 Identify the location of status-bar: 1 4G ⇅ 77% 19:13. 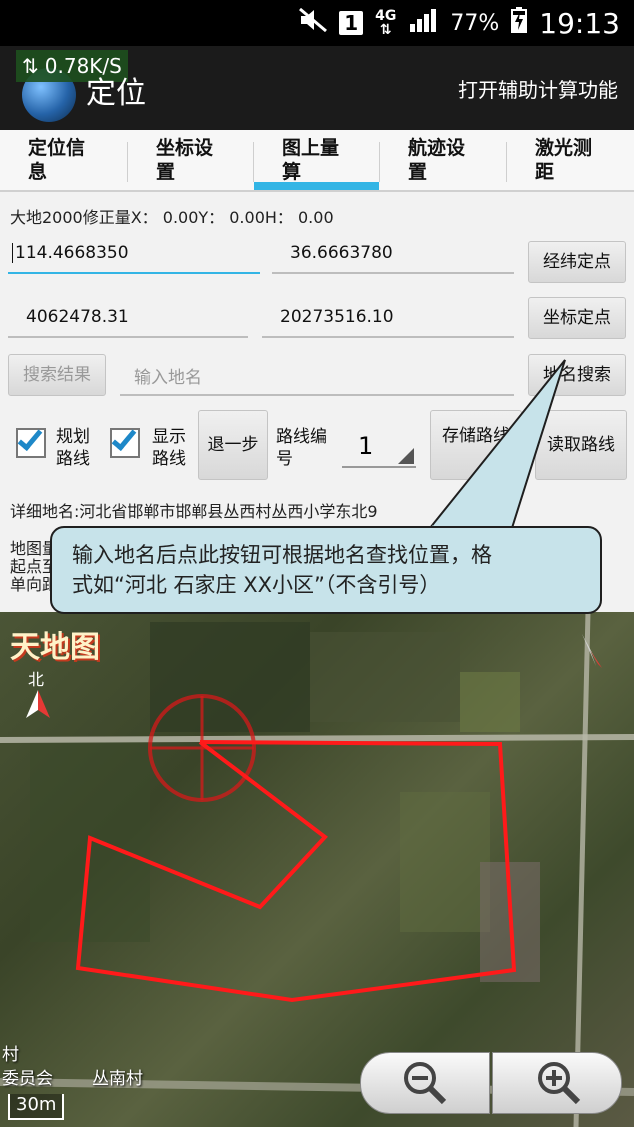
(317, 23).